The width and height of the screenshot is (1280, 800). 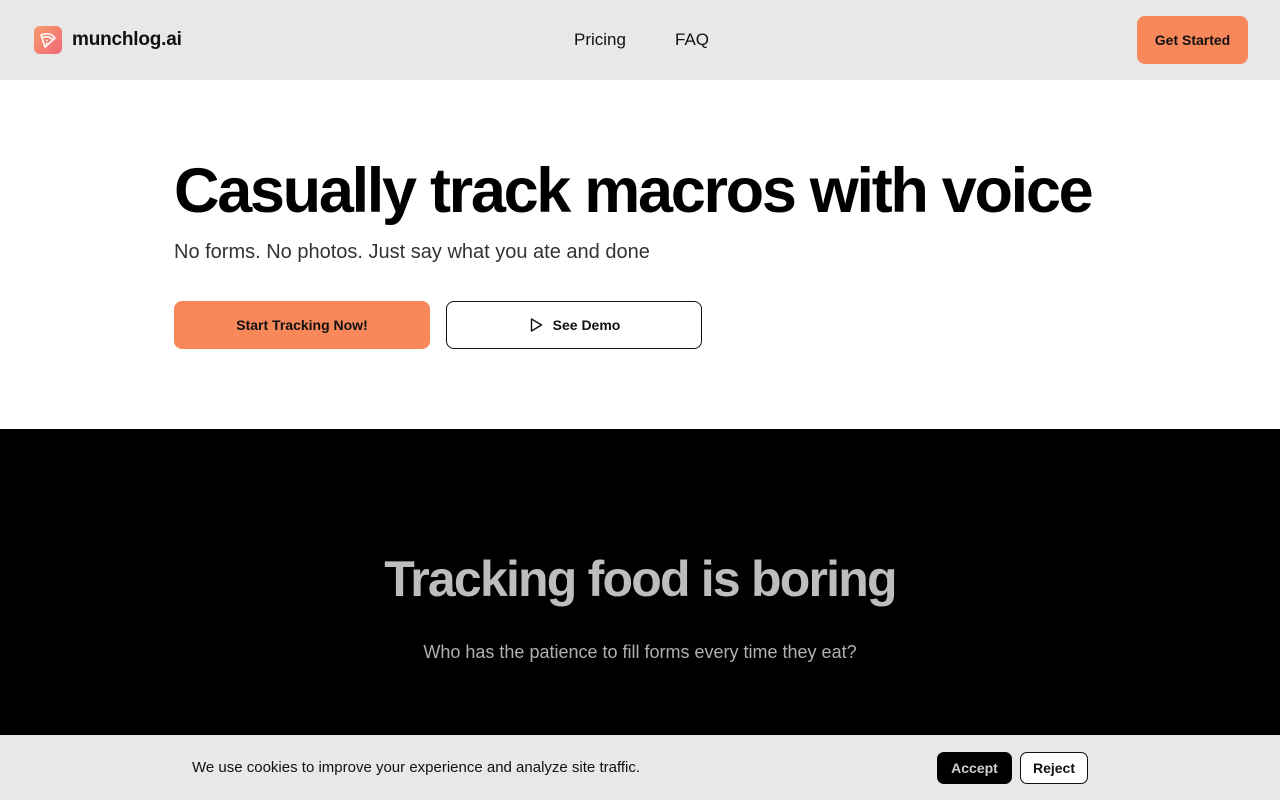 I want to click on hero-title: Casually track macros with voice, so click(x=634, y=191).